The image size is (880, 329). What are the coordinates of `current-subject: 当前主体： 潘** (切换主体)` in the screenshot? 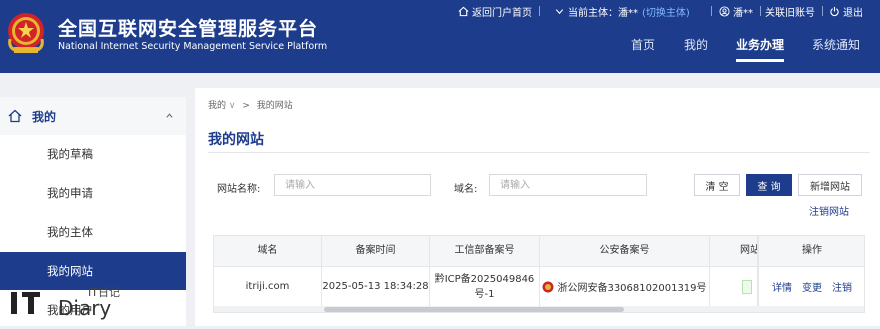 It's located at (622, 11).